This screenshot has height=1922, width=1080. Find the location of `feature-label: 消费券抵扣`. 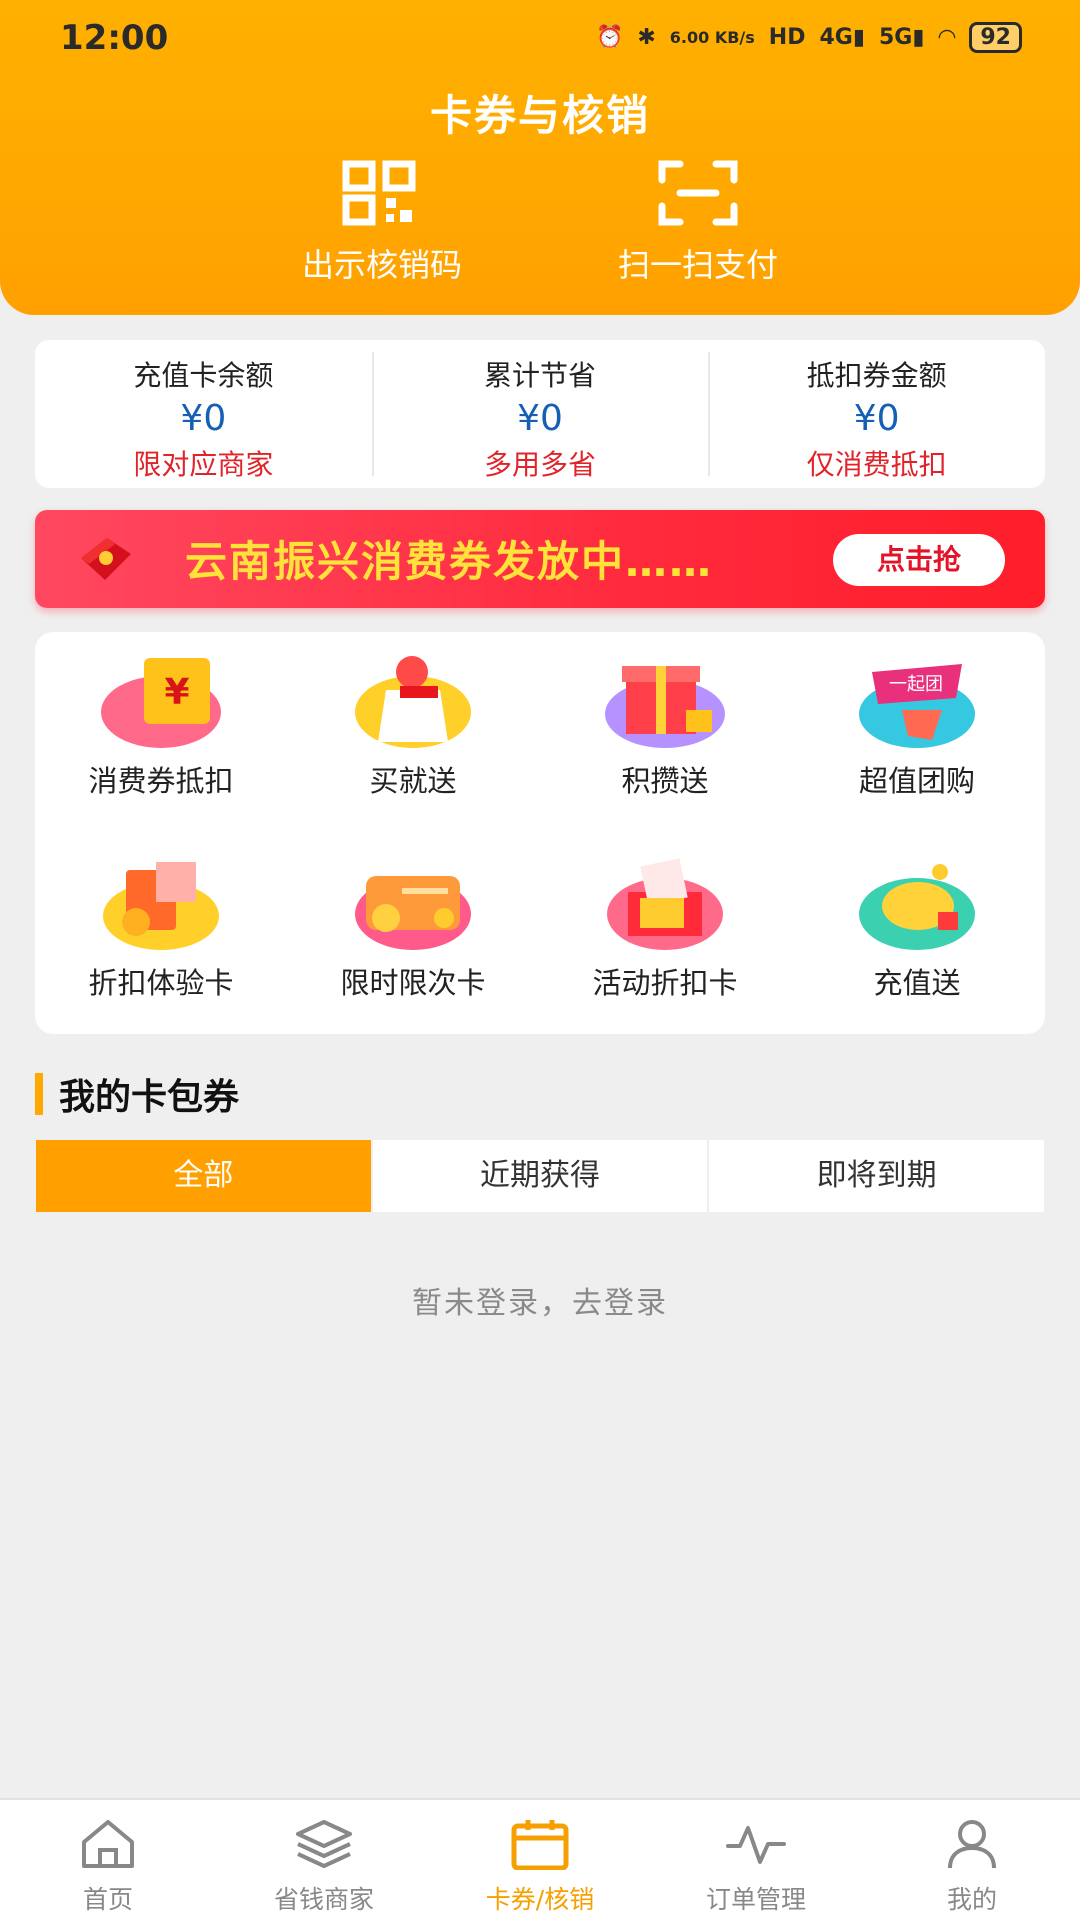

feature-label: 消费券抵扣 is located at coordinates (161, 781).